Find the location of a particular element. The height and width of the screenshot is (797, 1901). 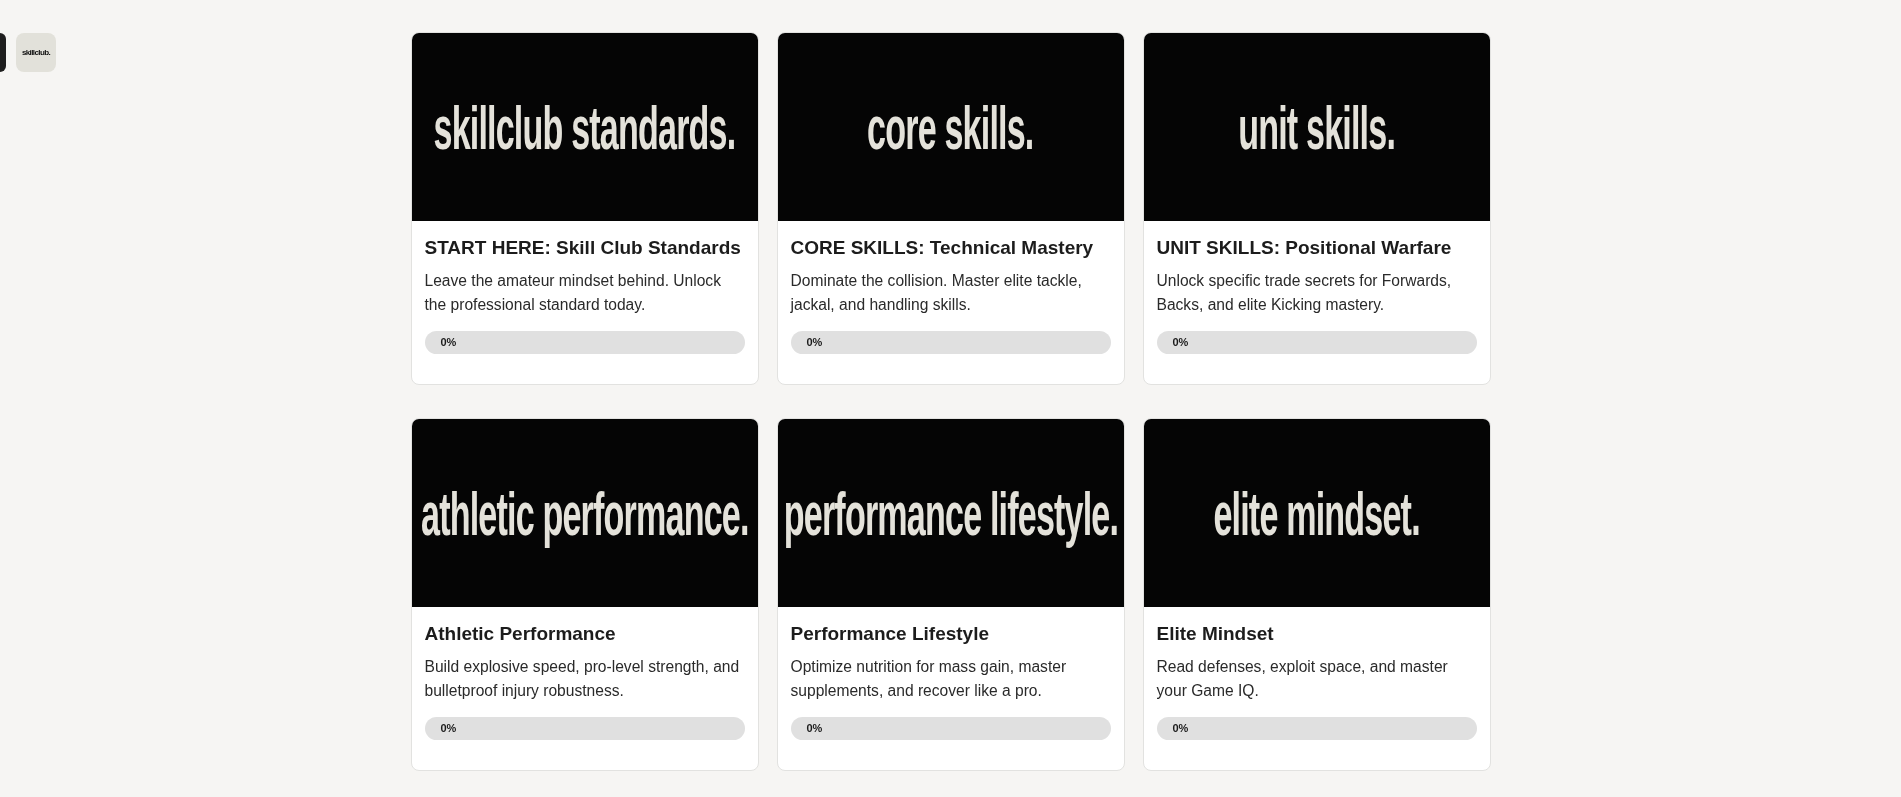

course-description: Dominate the collision. Master elite tackle, jackal, and handling skills. is located at coordinates (936, 293).